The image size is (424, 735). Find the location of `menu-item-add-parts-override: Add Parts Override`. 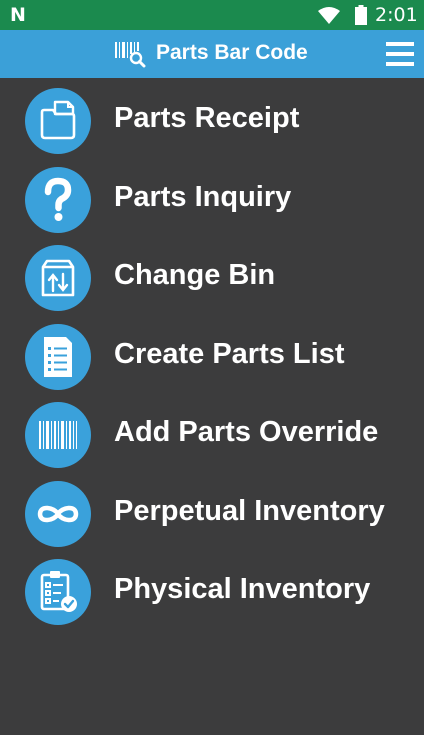

menu-item-add-parts-override: Add Parts Override is located at coordinates (212, 435).